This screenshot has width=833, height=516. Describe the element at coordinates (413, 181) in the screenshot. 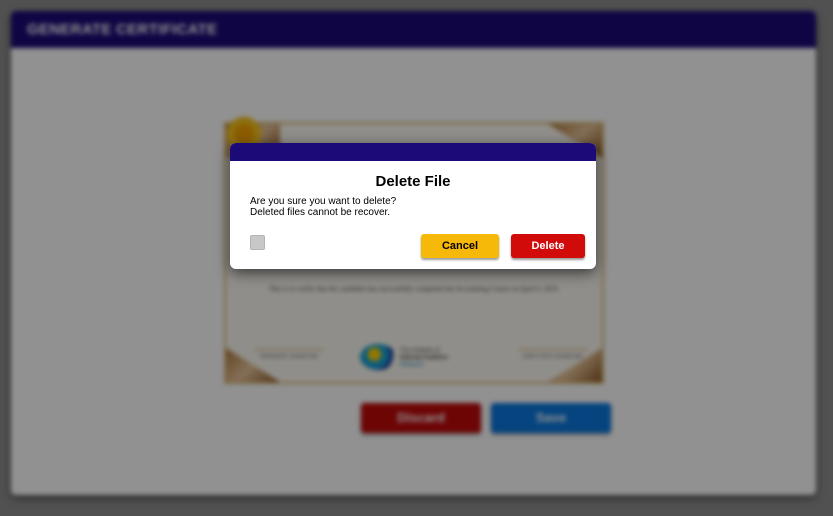

I see `dialog-title: Delete File` at that location.